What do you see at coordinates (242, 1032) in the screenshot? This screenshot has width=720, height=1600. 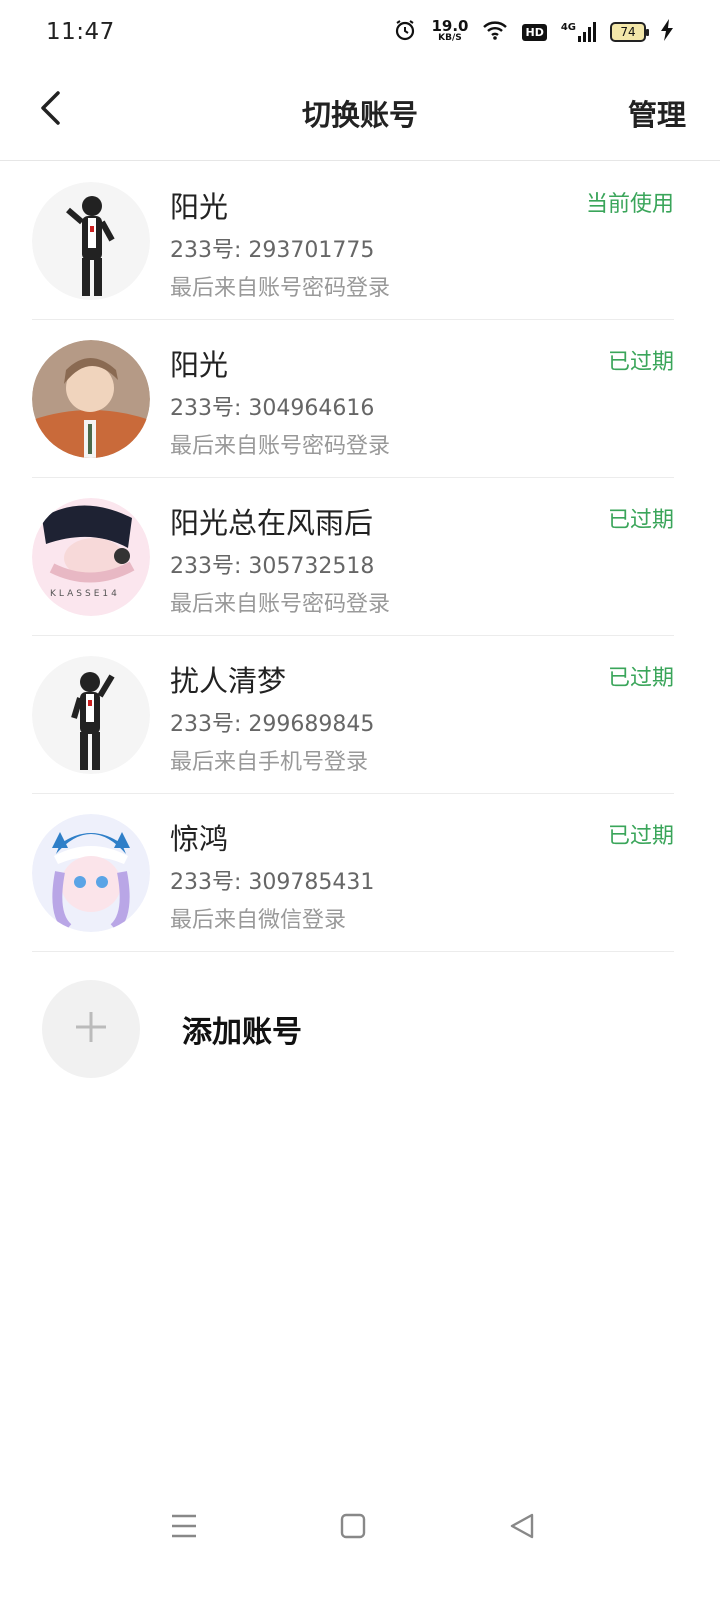 I see `add-account-label: 添加账号` at bounding box center [242, 1032].